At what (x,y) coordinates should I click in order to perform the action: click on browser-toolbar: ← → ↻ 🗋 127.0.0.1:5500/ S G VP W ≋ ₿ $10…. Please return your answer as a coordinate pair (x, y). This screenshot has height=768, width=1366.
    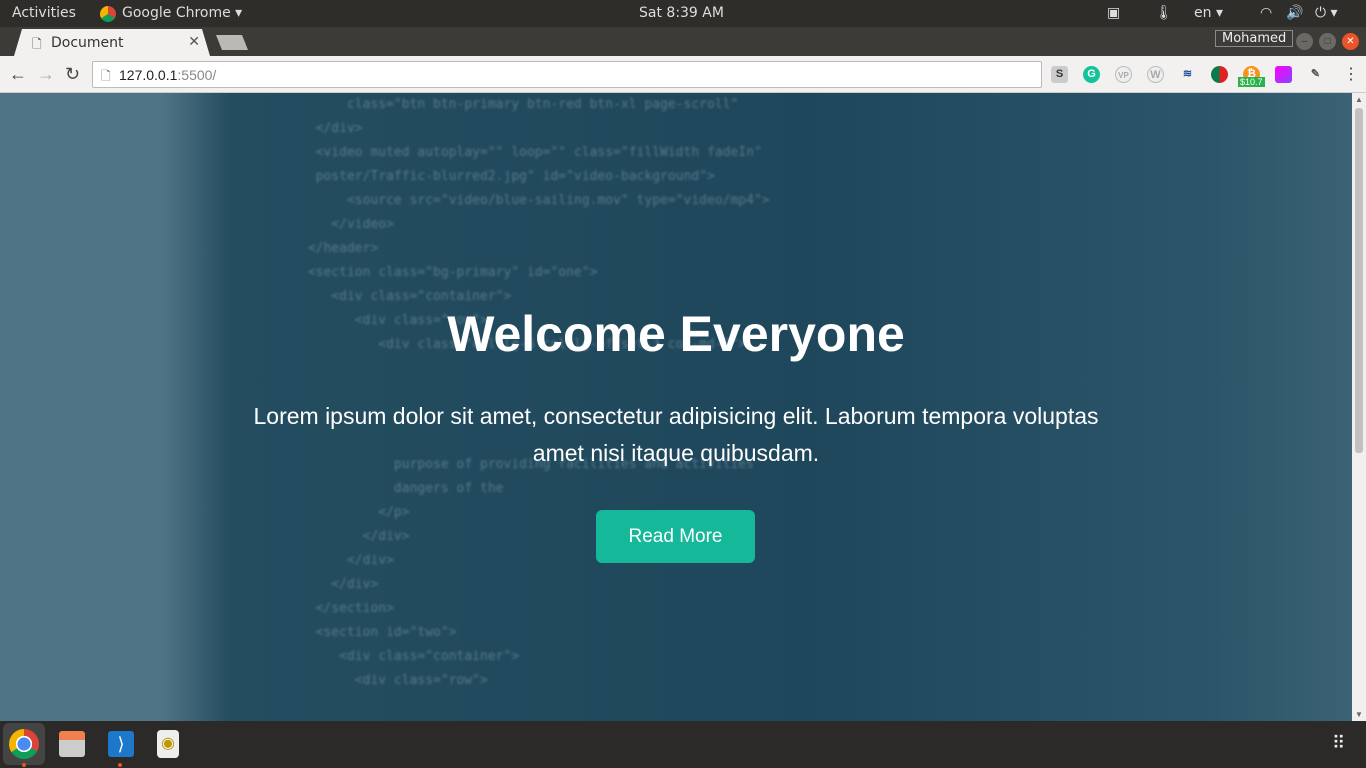
    Looking at the image, I should click on (683, 74).